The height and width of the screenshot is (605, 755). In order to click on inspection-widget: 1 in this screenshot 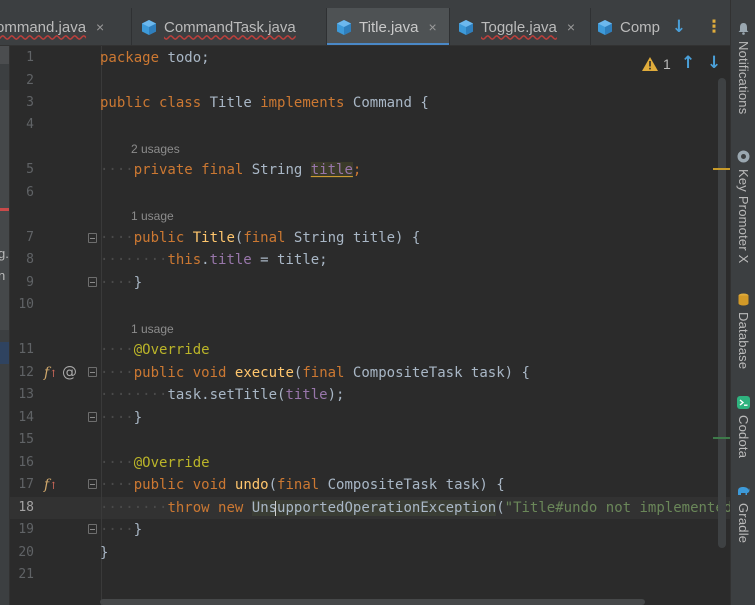, I will do `click(656, 64)`.